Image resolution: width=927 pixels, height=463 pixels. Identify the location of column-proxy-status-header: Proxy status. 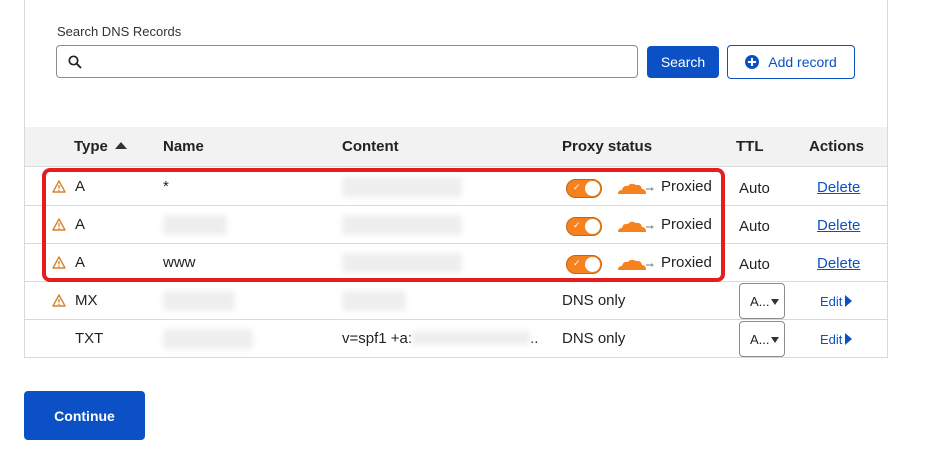
(607, 146).